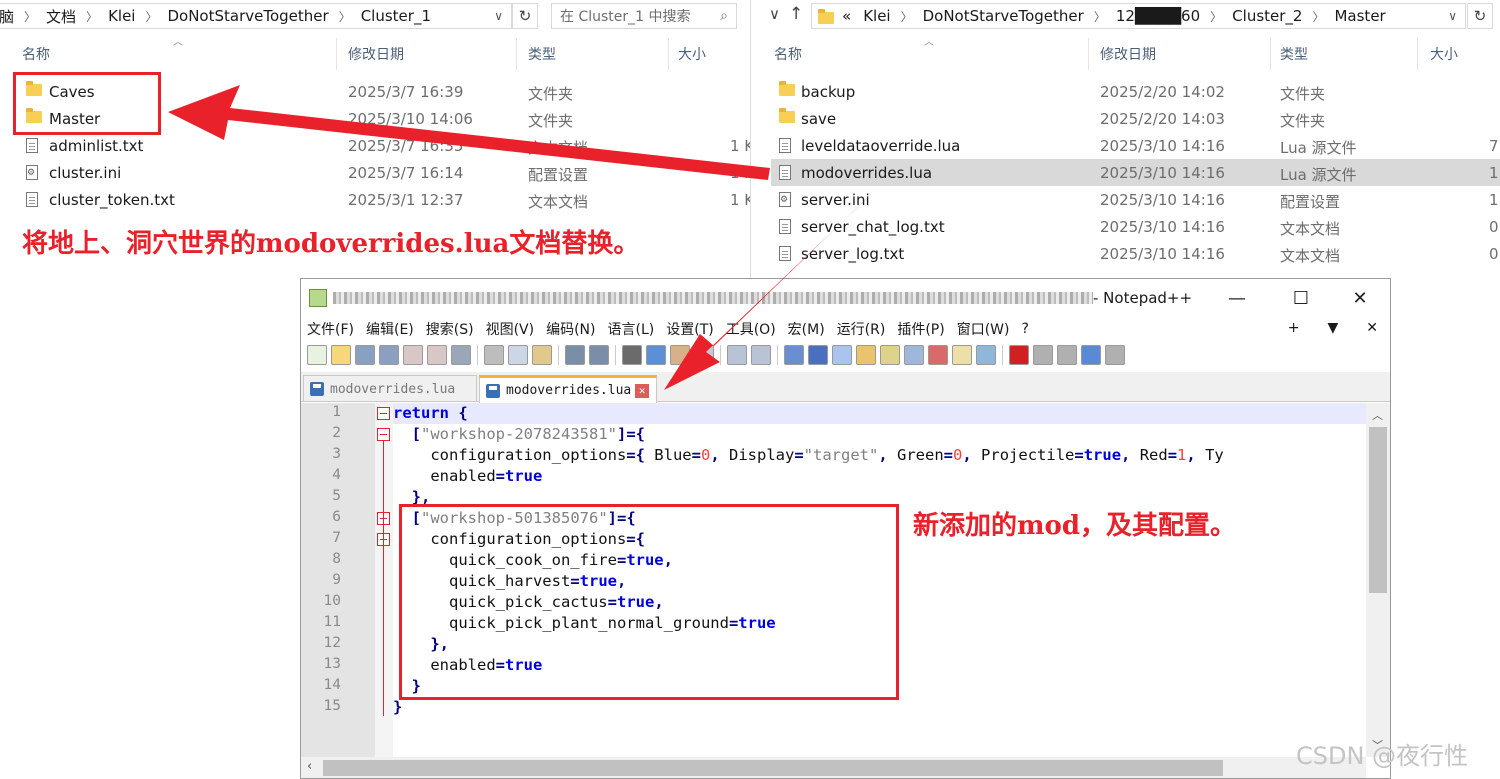  What do you see at coordinates (390, 329) in the screenshot?
I see `menu-item: 编辑(E)` at bounding box center [390, 329].